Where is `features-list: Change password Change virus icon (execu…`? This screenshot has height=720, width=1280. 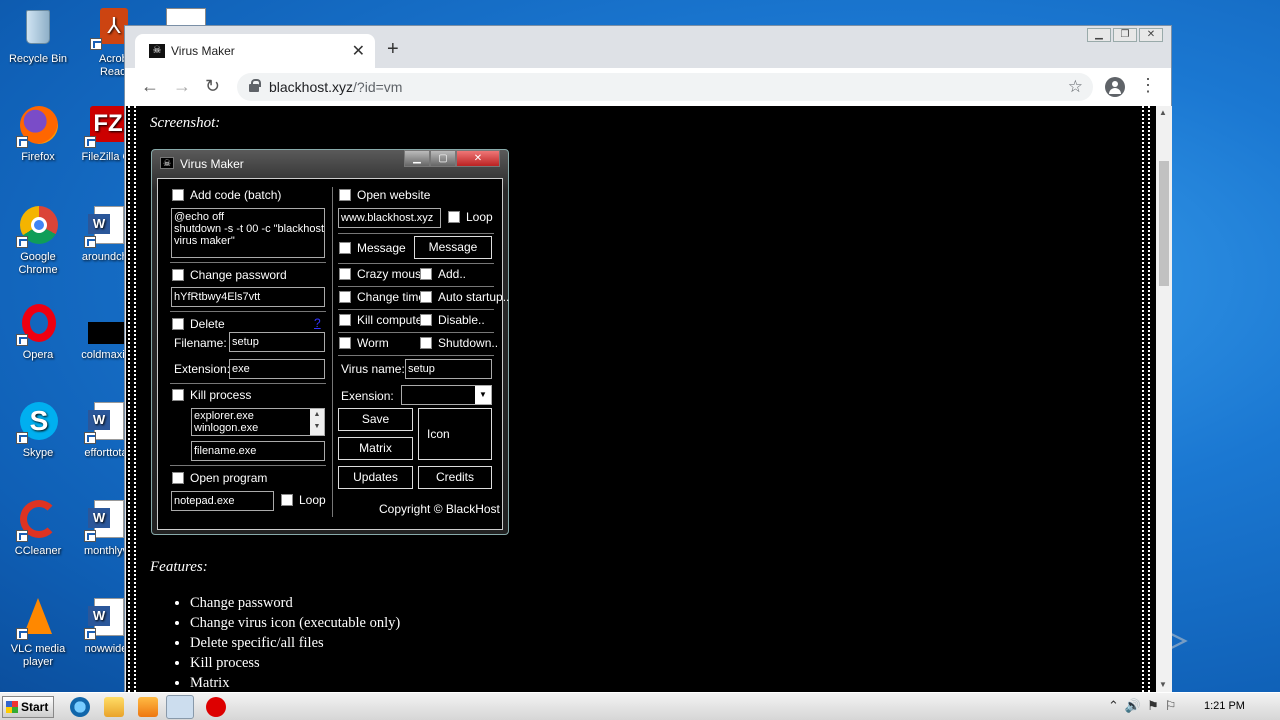 features-list: Change password Change virus icon (execu… is located at coordinates (295, 643).